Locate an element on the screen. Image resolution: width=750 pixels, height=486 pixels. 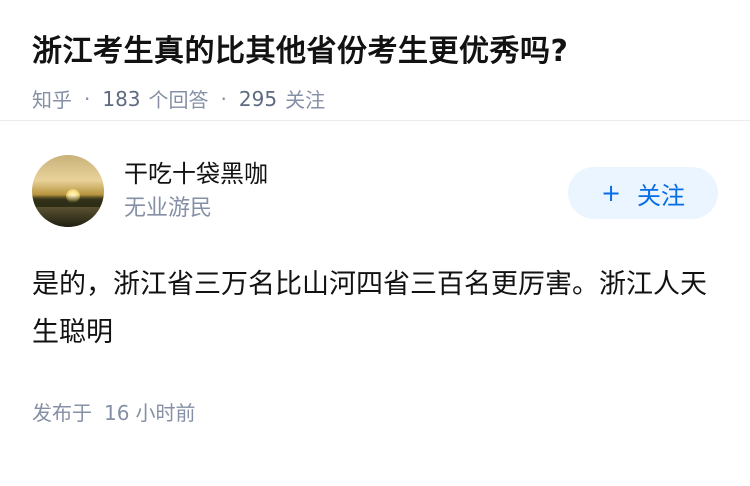
follow-count-label: 关注 is located at coordinates (305, 100).